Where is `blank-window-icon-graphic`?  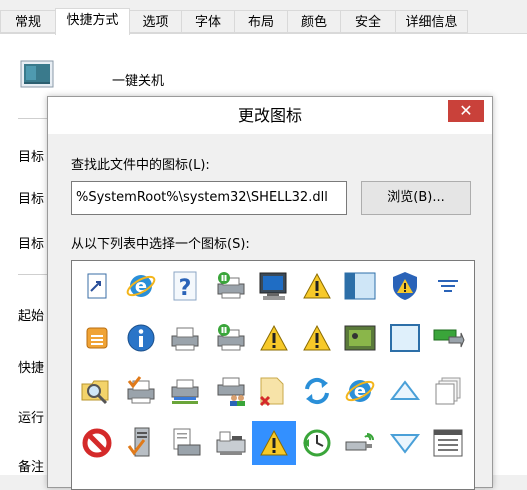 blank-window-icon-graphic is located at coordinates (405, 338).